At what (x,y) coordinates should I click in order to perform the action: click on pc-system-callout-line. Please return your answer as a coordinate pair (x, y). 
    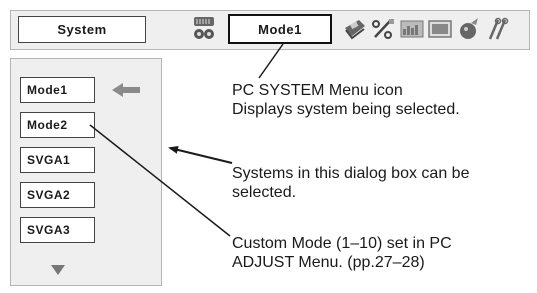
    Looking at the image, I should click on (271, 61).